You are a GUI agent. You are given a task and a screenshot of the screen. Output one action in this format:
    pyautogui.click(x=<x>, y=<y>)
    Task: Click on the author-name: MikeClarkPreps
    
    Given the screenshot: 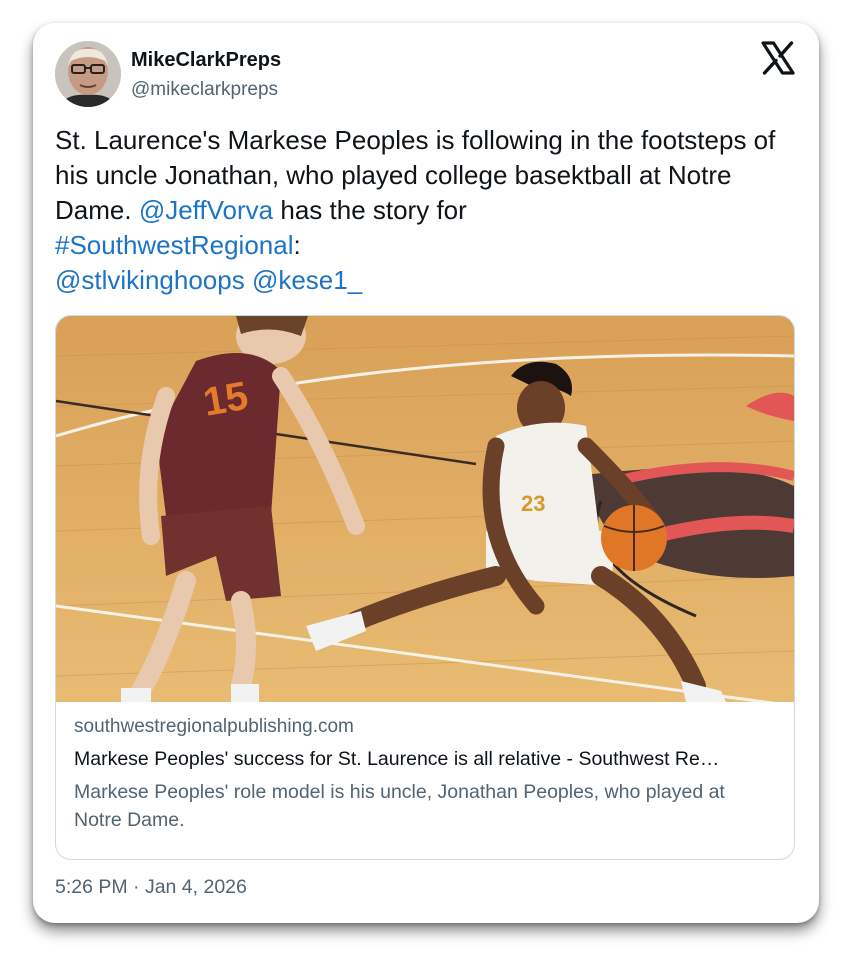 What is the action you would take?
    pyautogui.click(x=206, y=60)
    